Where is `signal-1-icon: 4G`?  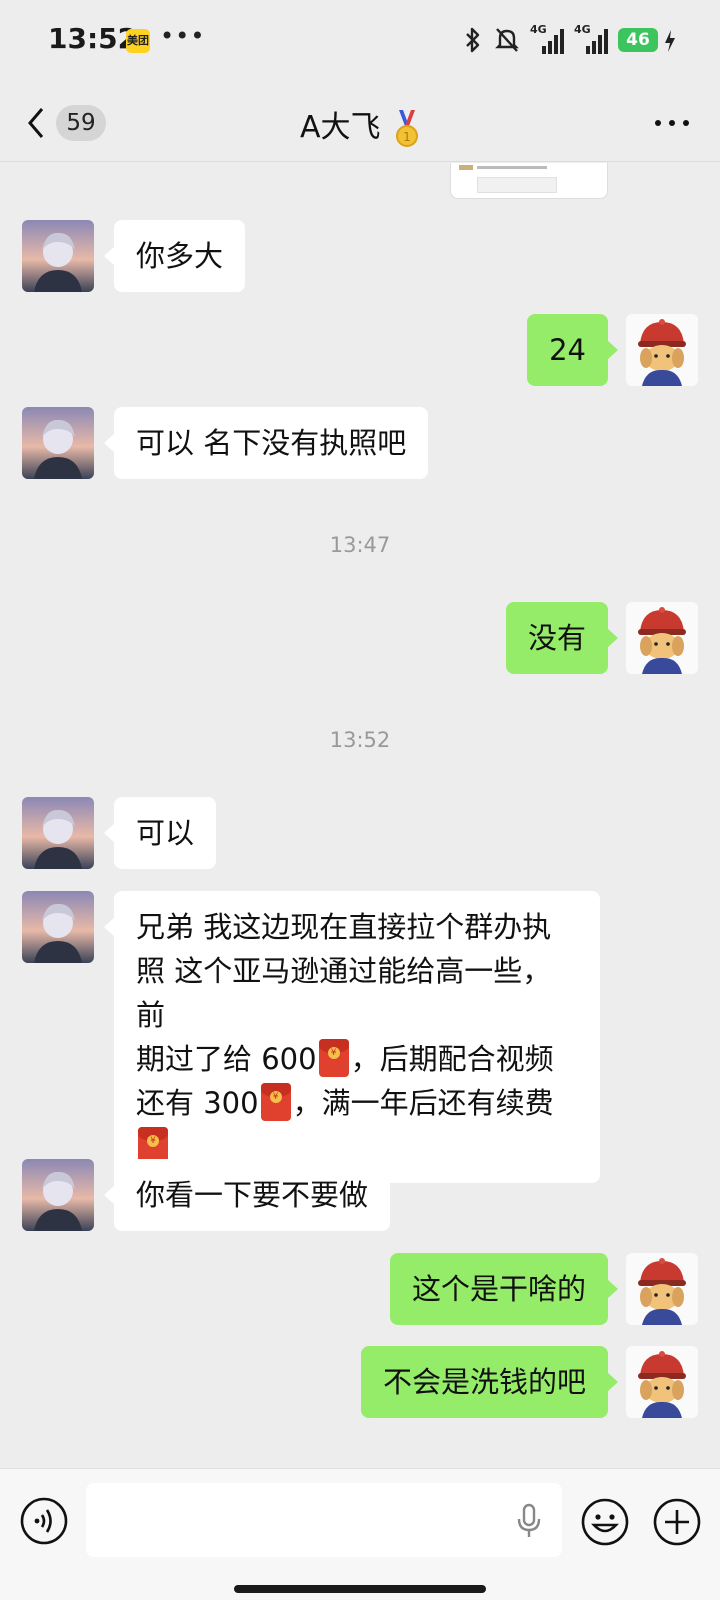
signal-1-icon: 4G is located at coordinates (547, 38).